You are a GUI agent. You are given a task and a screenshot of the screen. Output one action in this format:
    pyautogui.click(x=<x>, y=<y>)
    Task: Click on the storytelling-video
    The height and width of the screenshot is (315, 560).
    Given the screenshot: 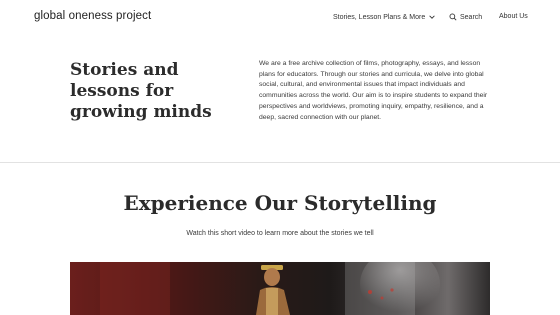 What is the action you would take?
    pyautogui.click(x=280, y=288)
    